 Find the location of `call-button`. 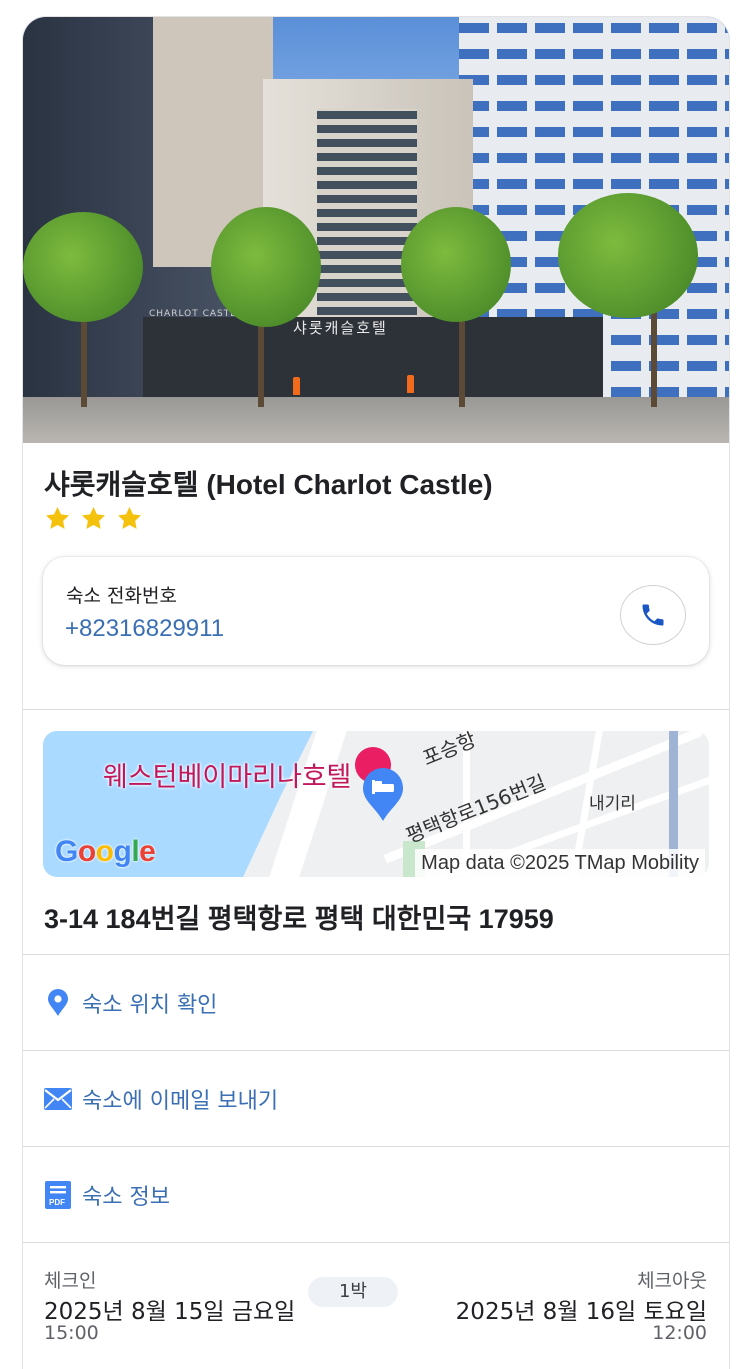

call-button is located at coordinates (653, 615).